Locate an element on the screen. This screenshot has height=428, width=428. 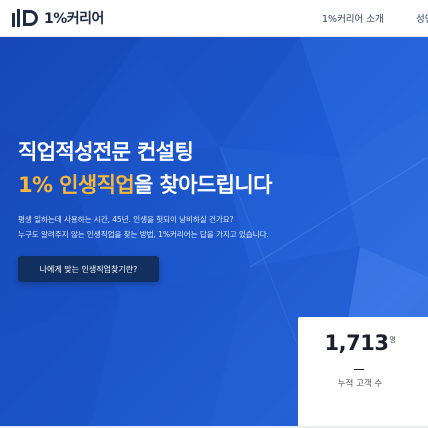
hero-headline-line1: 직업적성전문 컨설팅 is located at coordinates (106, 152).